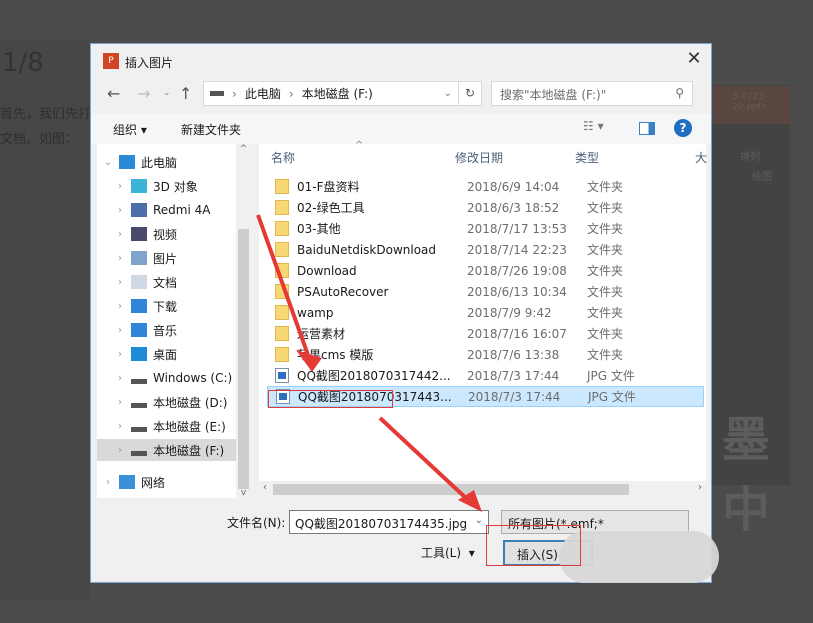  I want to click on arrow-to-file, so click(283, 285).